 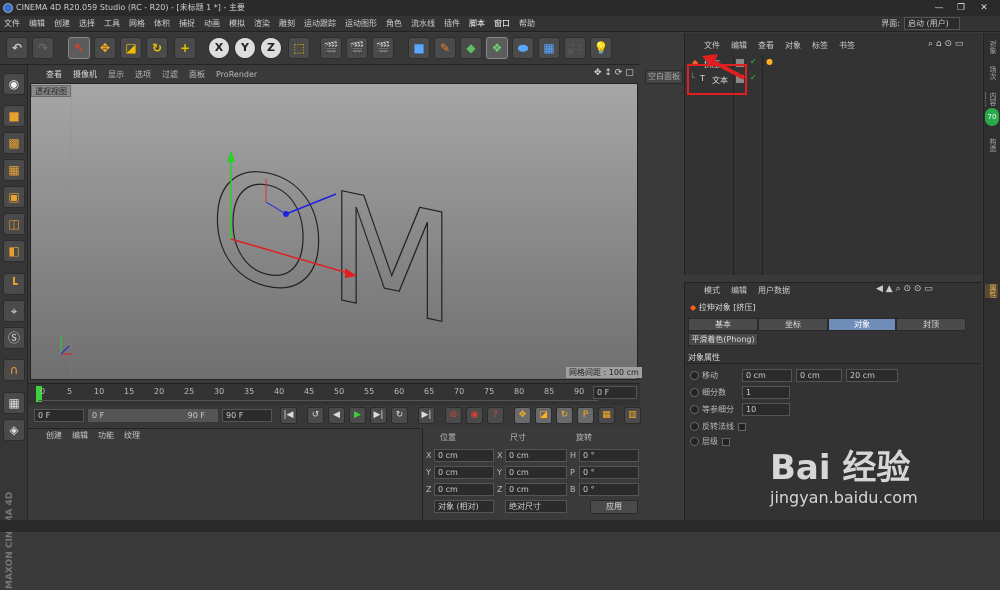 What do you see at coordinates (474, 415) in the screenshot?
I see `autokey-button: ◉` at bounding box center [474, 415].